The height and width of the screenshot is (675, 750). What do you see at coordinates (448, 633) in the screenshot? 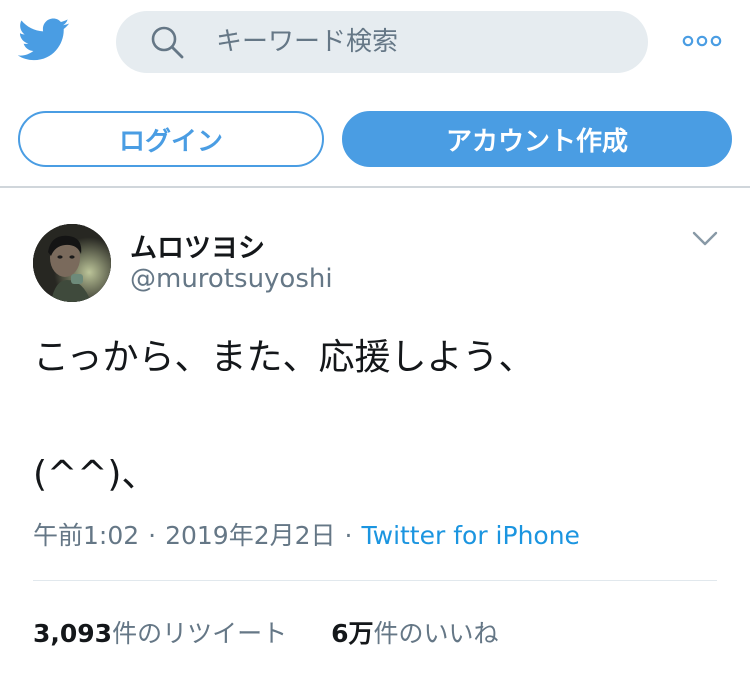
I see `like-label: のいいね` at bounding box center [448, 633].